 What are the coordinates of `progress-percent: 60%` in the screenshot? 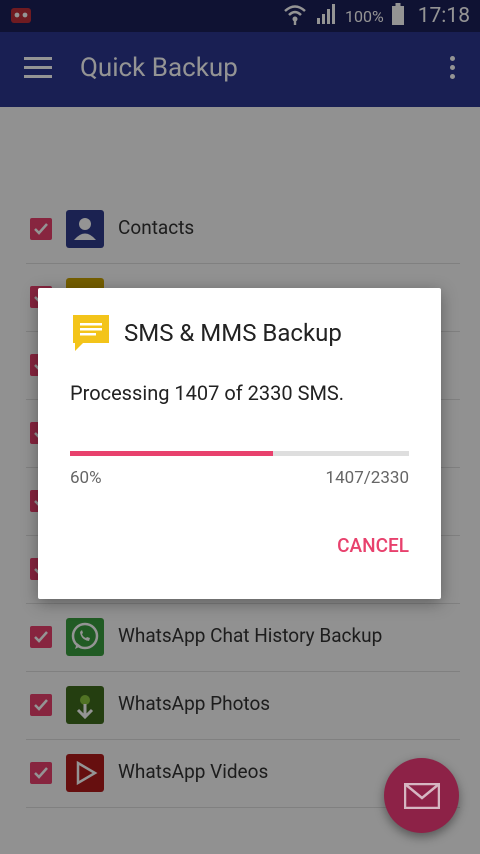 It's located at (86, 478).